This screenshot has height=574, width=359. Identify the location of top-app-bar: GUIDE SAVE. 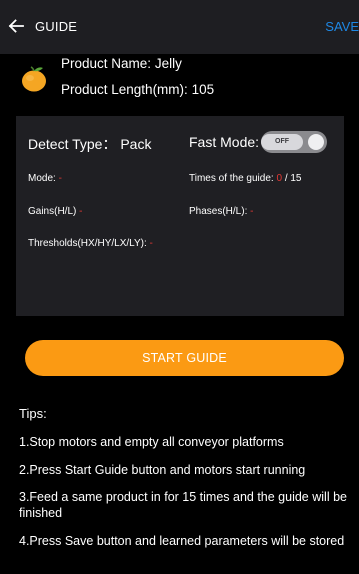
(179, 27).